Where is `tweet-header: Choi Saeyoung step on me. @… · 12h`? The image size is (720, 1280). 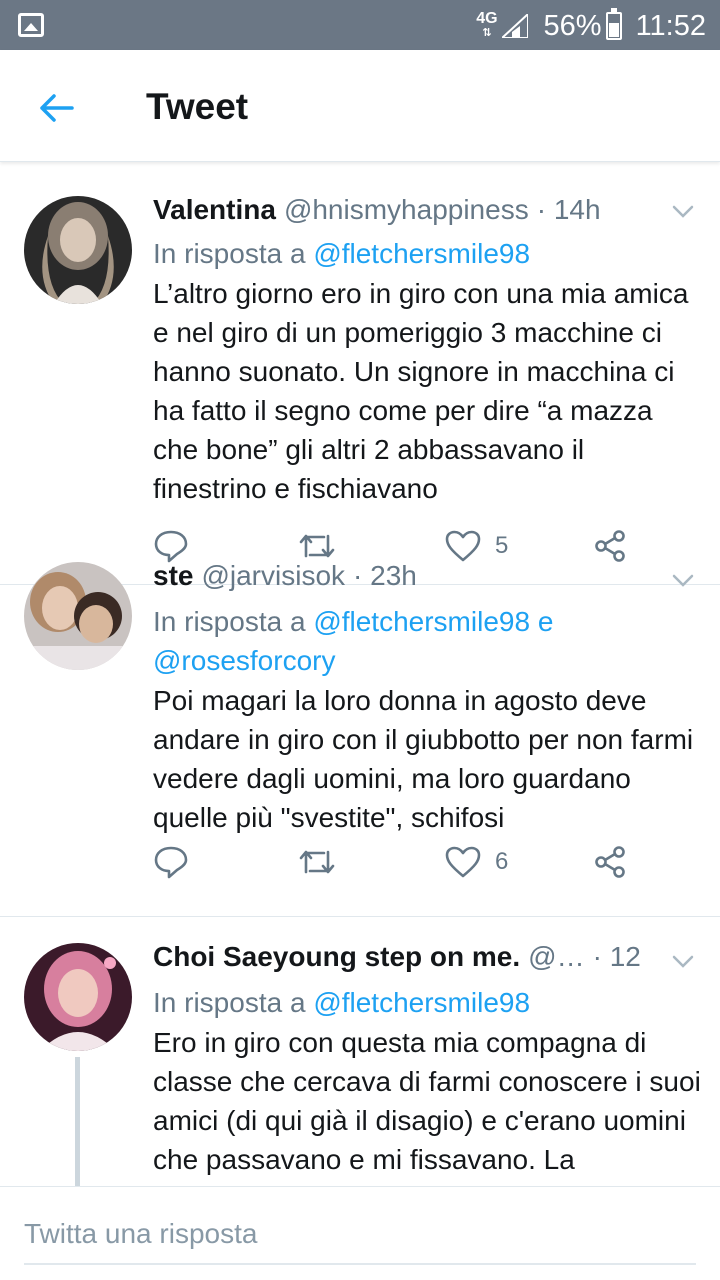 tweet-header: Choi Saeyoung step on me. @… · 12h is located at coordinates (396, 957).